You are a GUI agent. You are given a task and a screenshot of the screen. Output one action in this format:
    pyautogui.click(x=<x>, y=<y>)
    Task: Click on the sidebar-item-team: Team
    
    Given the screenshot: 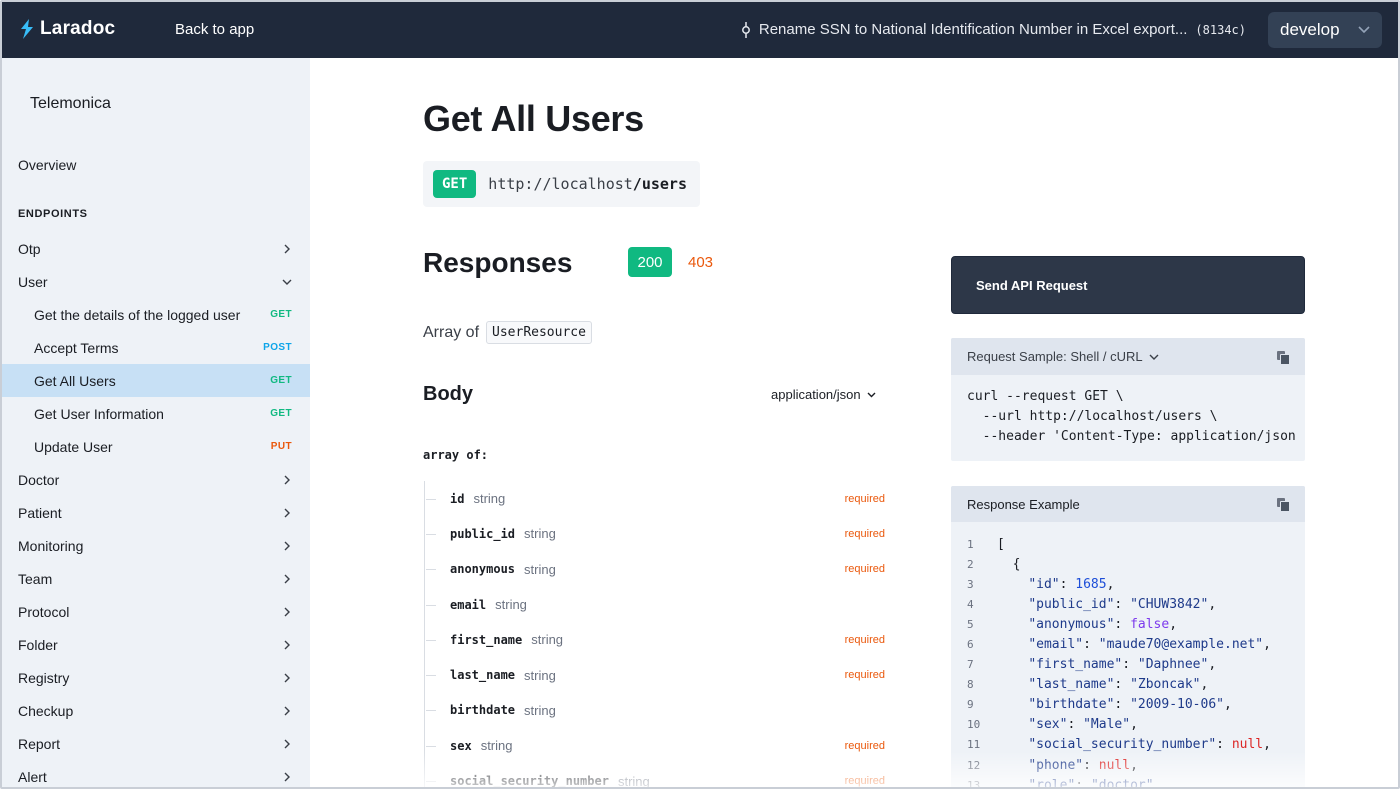 What is the action you would take?
    pyautogui.click(x=156, y=578)
    